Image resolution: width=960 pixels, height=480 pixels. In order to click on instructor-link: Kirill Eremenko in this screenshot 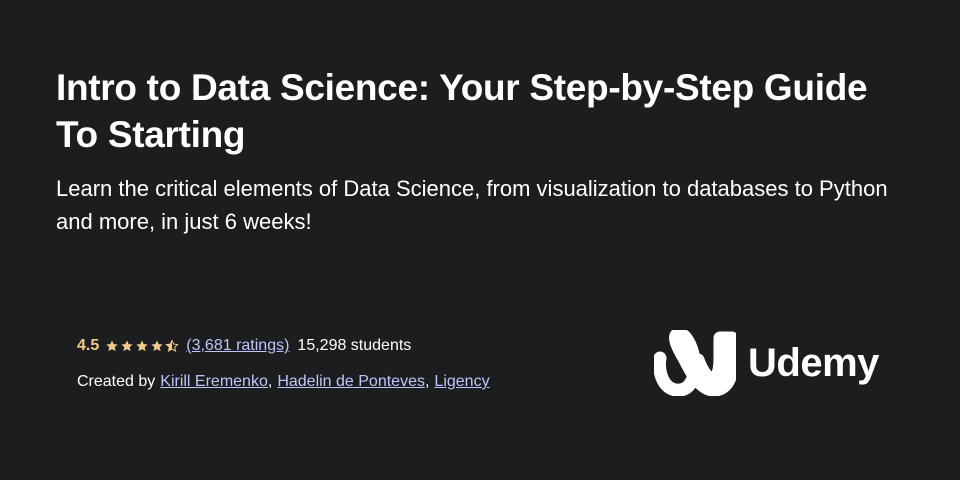, I will do `click(214, 382)`.